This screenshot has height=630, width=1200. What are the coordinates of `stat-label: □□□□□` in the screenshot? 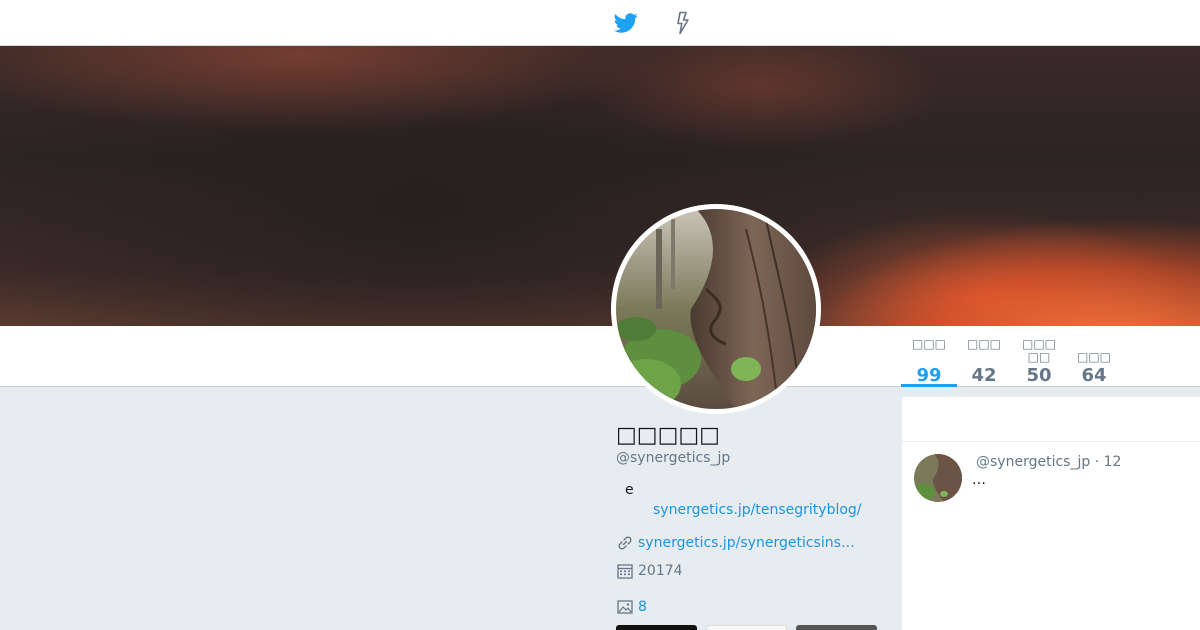 It's located at (1038, 350).